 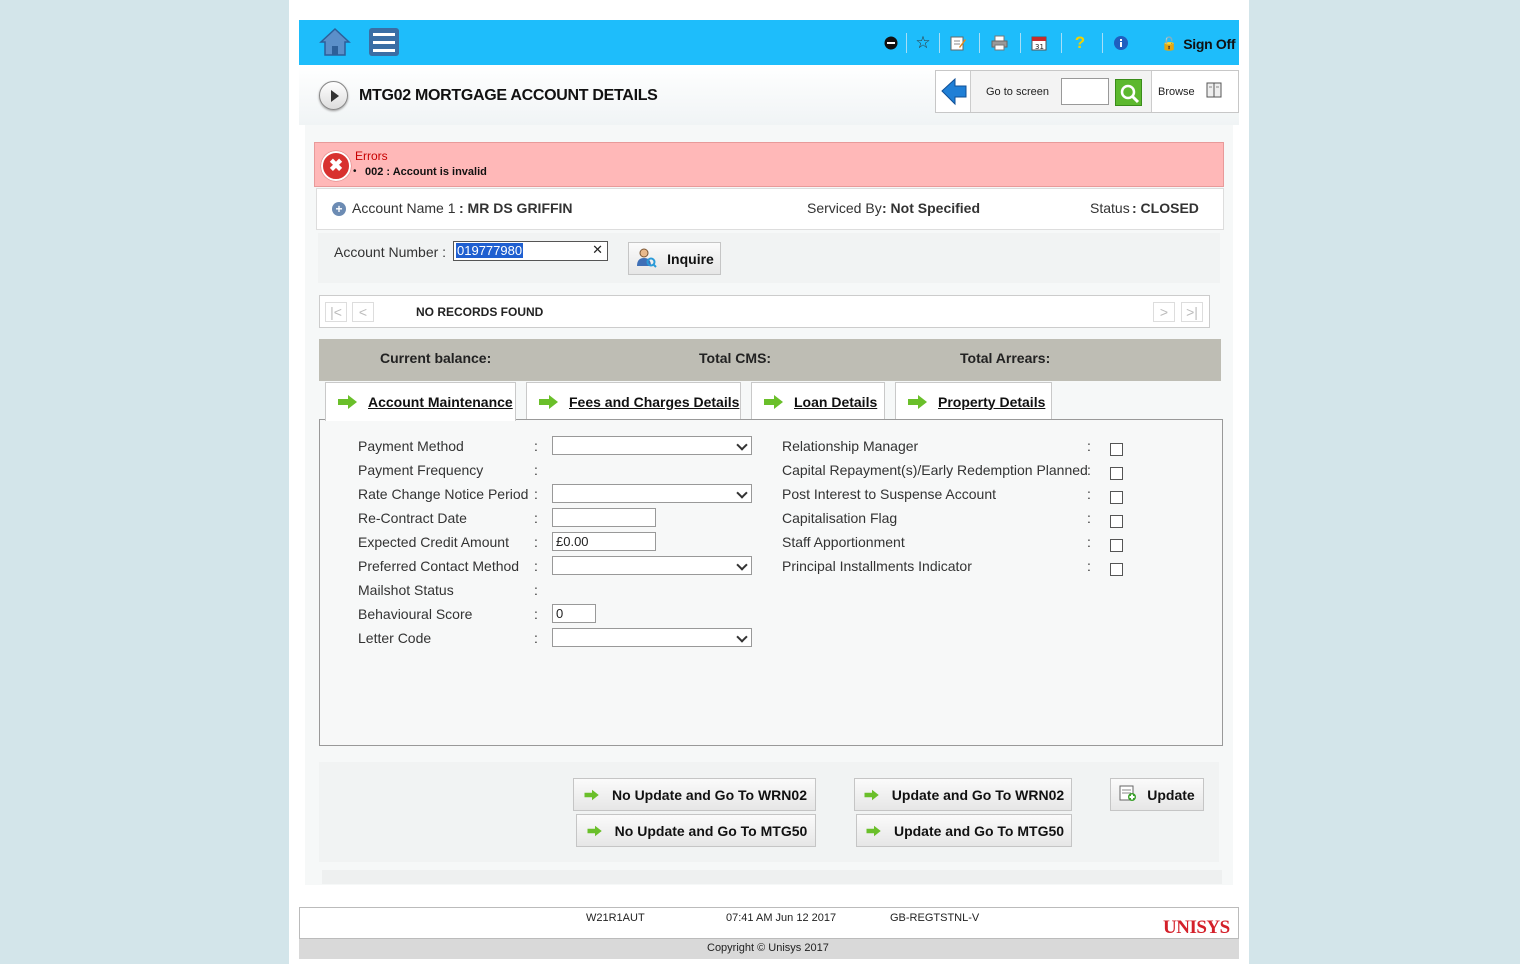 What do you see at coordinates (953, 91) in the screenshot?
I see `back-button` at bounding box center [953, 91].